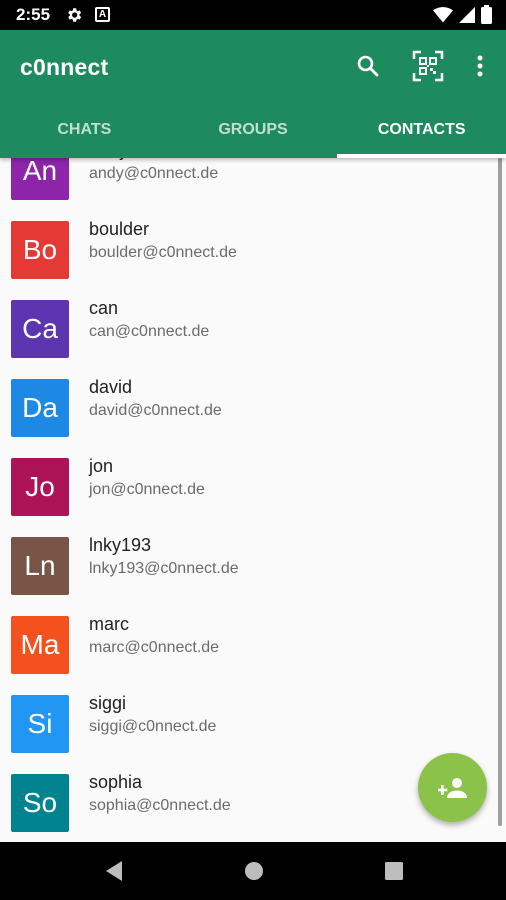  I want to click on search-button, so click(368, 66).